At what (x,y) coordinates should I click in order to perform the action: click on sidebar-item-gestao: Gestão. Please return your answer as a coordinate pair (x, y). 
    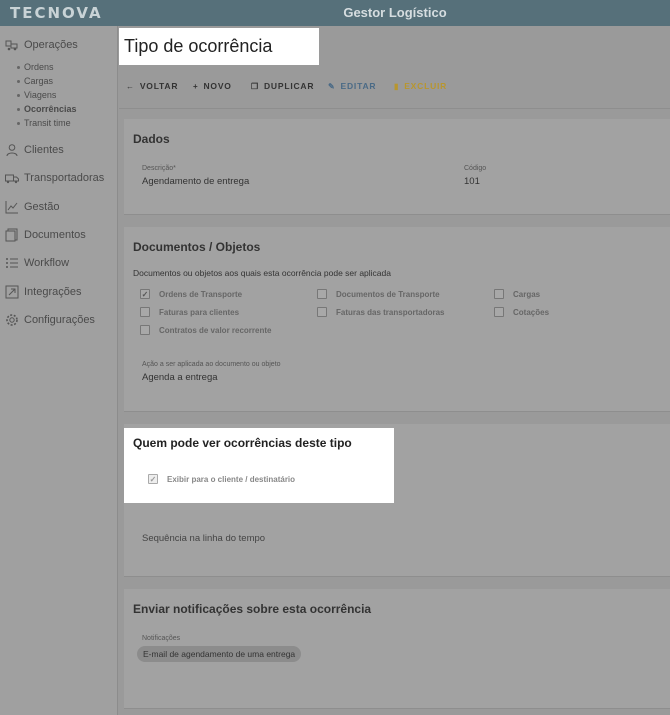
    Looking at the image, I should click on (32, 207).